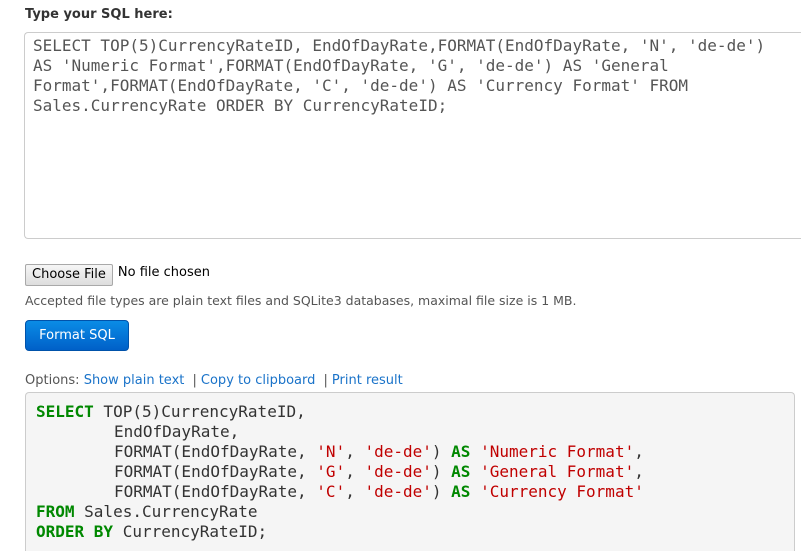 The image size is (801, 551). I want to click on code-line: FROM Sales.CurrencyRate, so click(410, 512).